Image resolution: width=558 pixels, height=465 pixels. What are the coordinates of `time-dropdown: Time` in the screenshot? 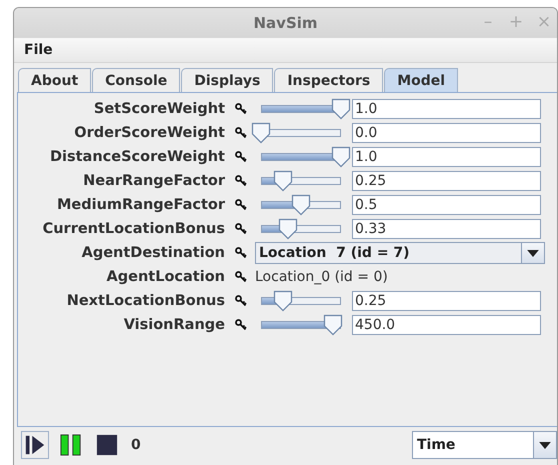 It's located at (484, 445).